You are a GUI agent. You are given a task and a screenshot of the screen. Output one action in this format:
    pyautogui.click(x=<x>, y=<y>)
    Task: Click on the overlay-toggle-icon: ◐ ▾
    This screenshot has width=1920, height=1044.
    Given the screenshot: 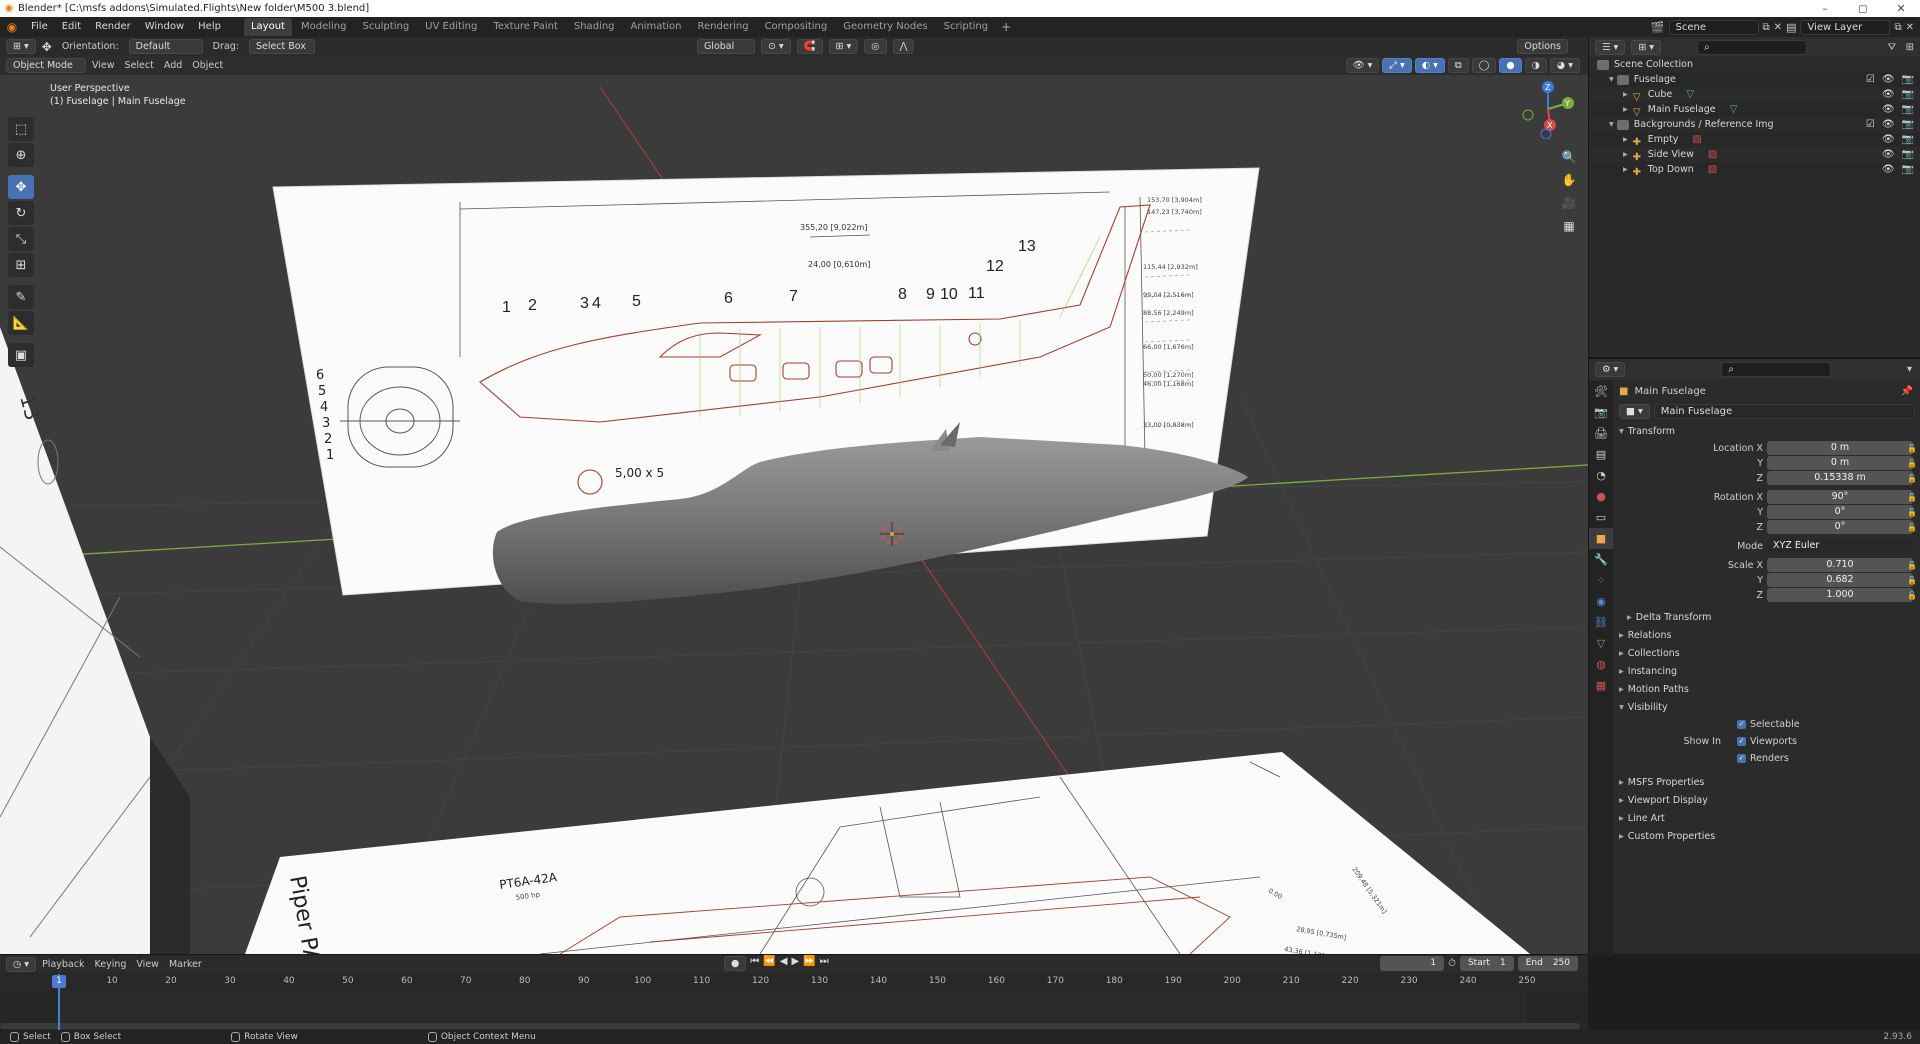 What is the action you would take?
    pyautogui.click(x=1429, y=65)
    